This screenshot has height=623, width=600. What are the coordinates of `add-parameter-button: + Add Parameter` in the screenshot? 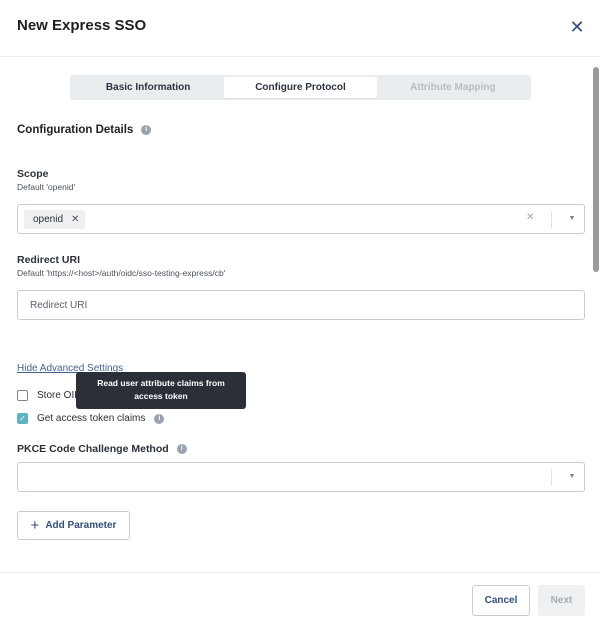 It's located at (73, 525).